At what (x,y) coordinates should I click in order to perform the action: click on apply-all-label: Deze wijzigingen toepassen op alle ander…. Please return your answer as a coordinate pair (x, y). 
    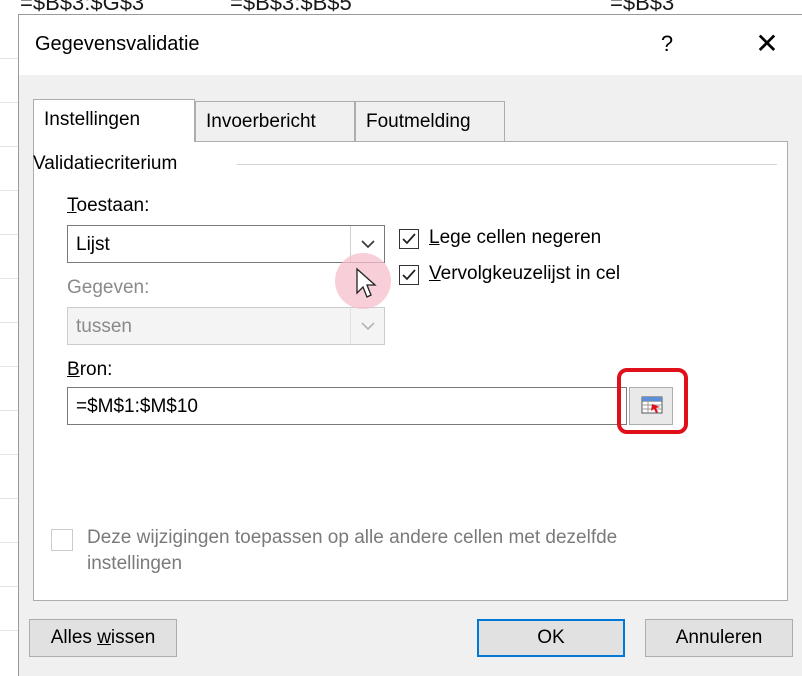
    Looking at the image, I should click on (352, 550).